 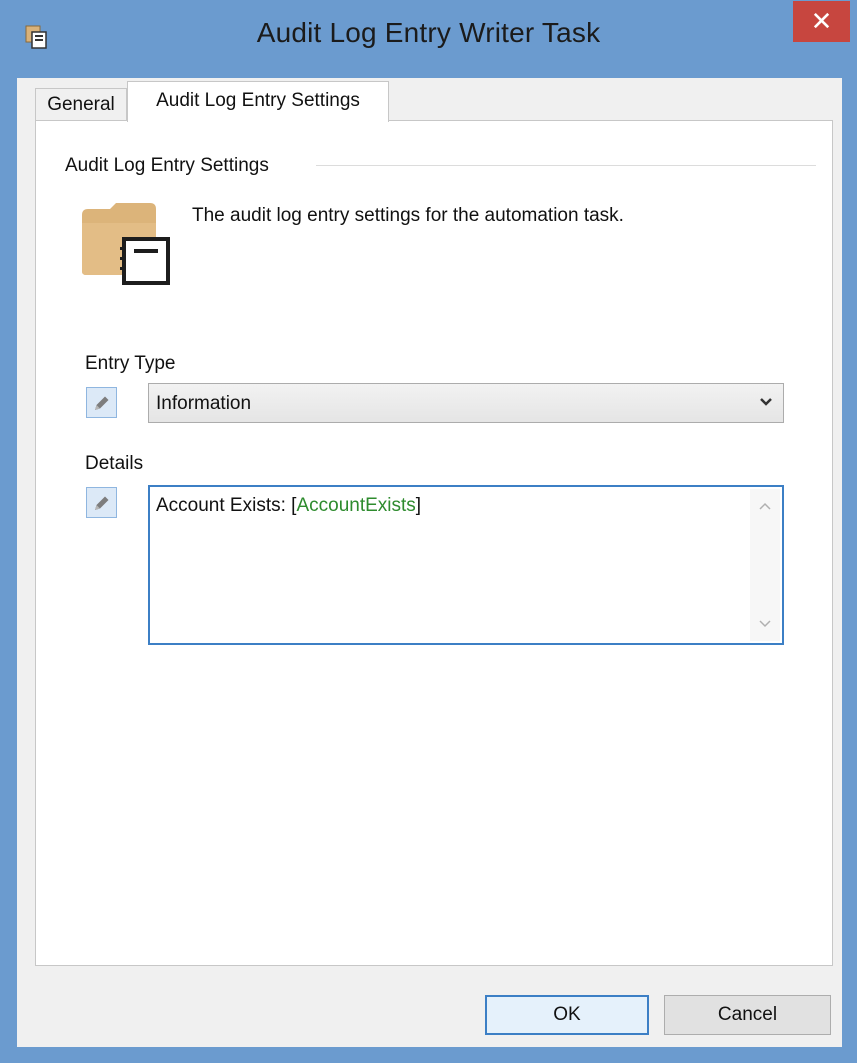 I want to click on close-icon: ✕, so click(x=821, y=21).